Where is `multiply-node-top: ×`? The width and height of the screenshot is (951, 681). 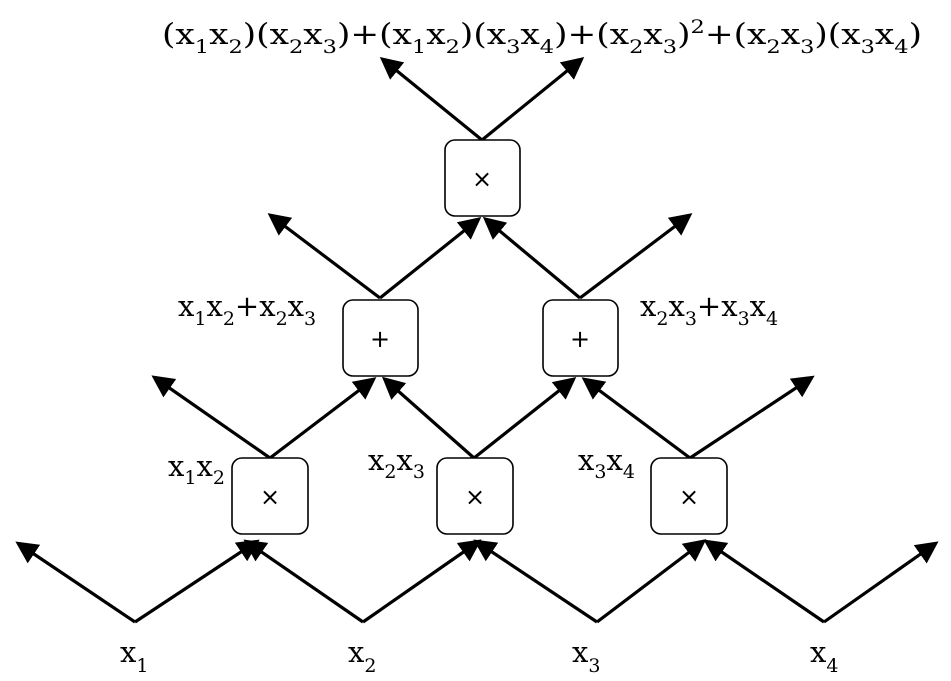 multiply-node-top: × is located at coordinates (482, 178).